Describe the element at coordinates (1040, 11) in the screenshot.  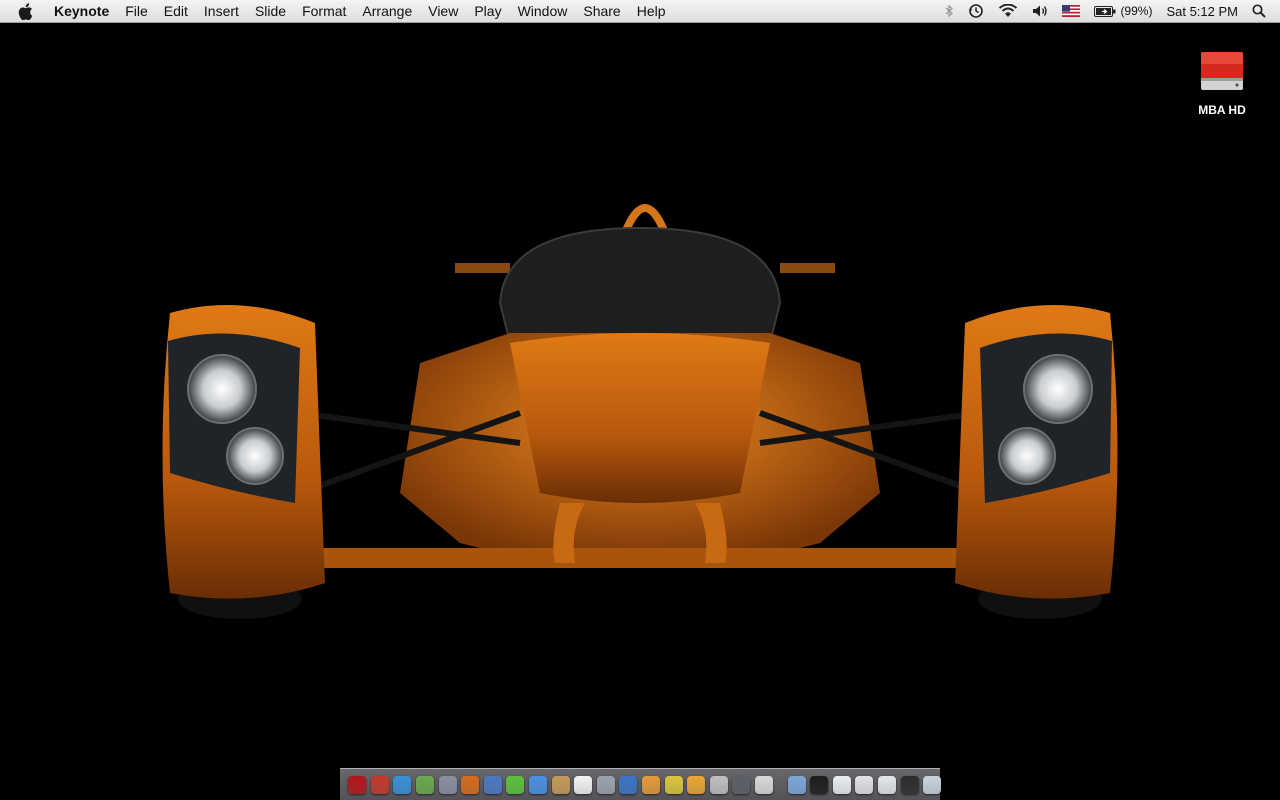
I see `volume-icon` at that location.